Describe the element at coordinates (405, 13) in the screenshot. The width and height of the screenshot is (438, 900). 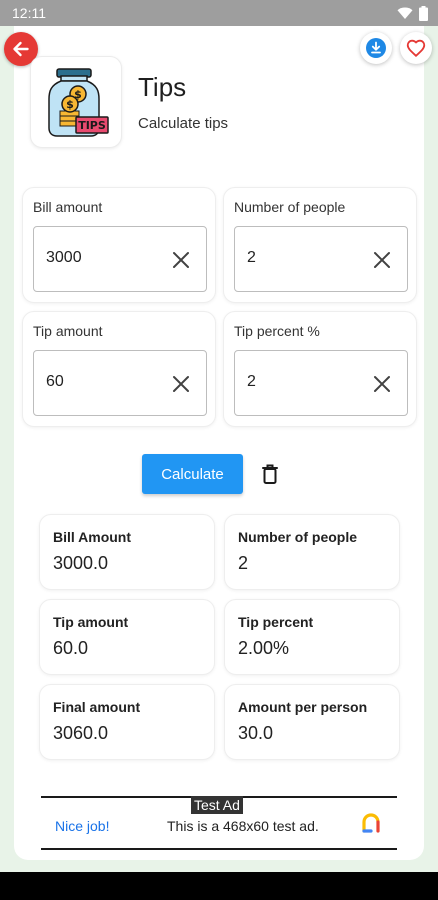
I see `wifi-icon` at that location.